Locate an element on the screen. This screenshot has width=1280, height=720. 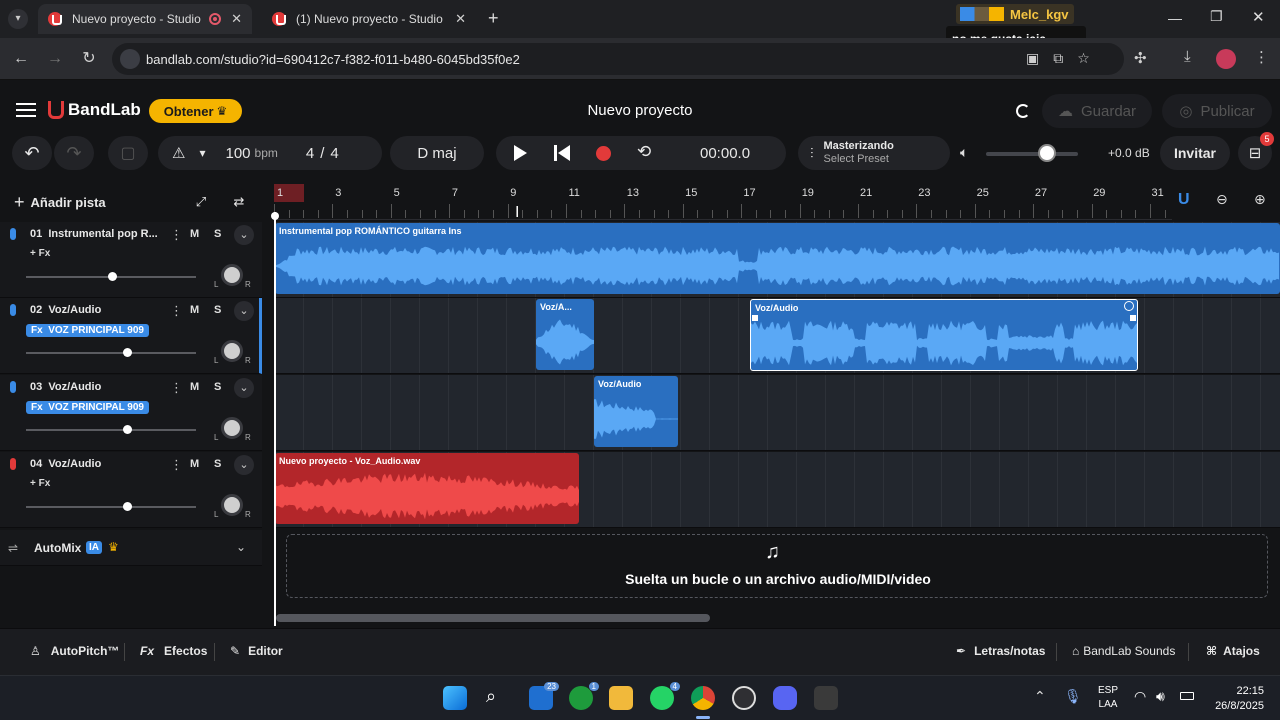
xbox-icon: 1 is located at coordinates (584, 696).